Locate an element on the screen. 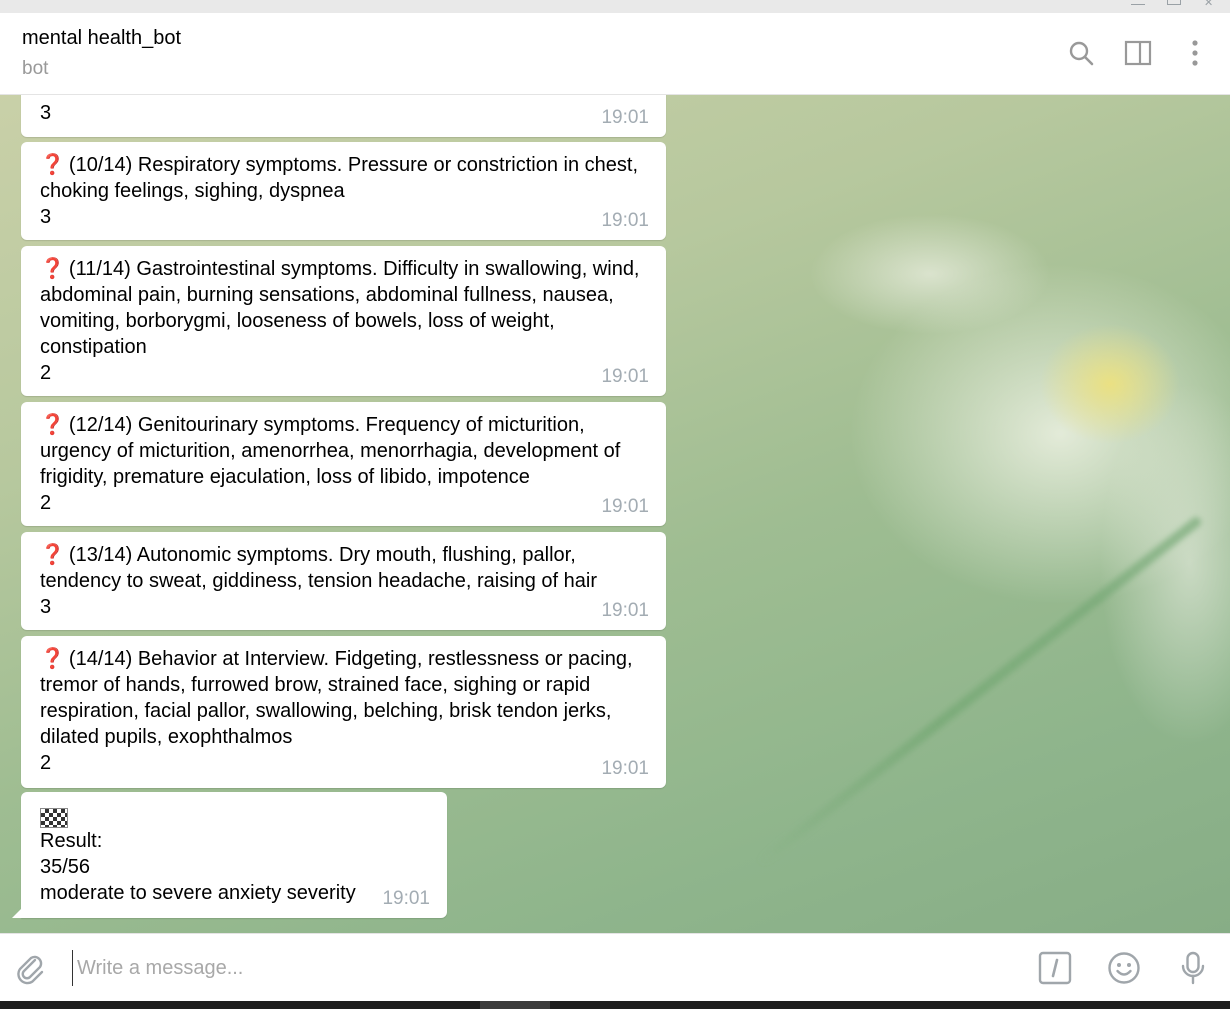 Image resolution: width=1230 pixels, height=1009 pixels. message-composer is located at coordinates (615, 967).